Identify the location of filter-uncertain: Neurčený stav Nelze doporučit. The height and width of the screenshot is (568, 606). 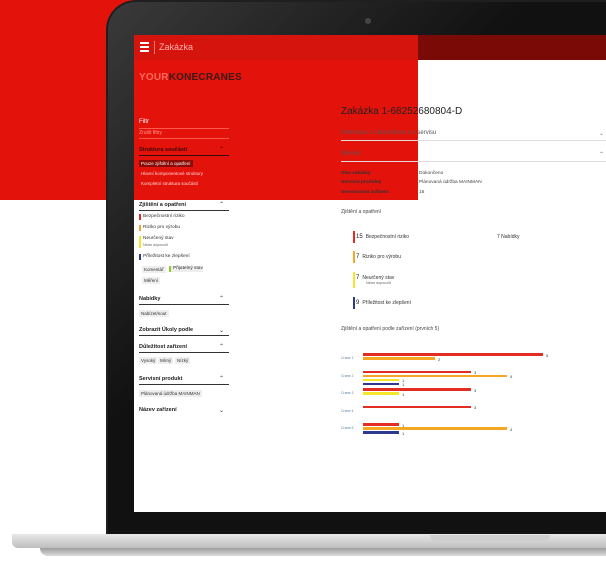
(156, 242).